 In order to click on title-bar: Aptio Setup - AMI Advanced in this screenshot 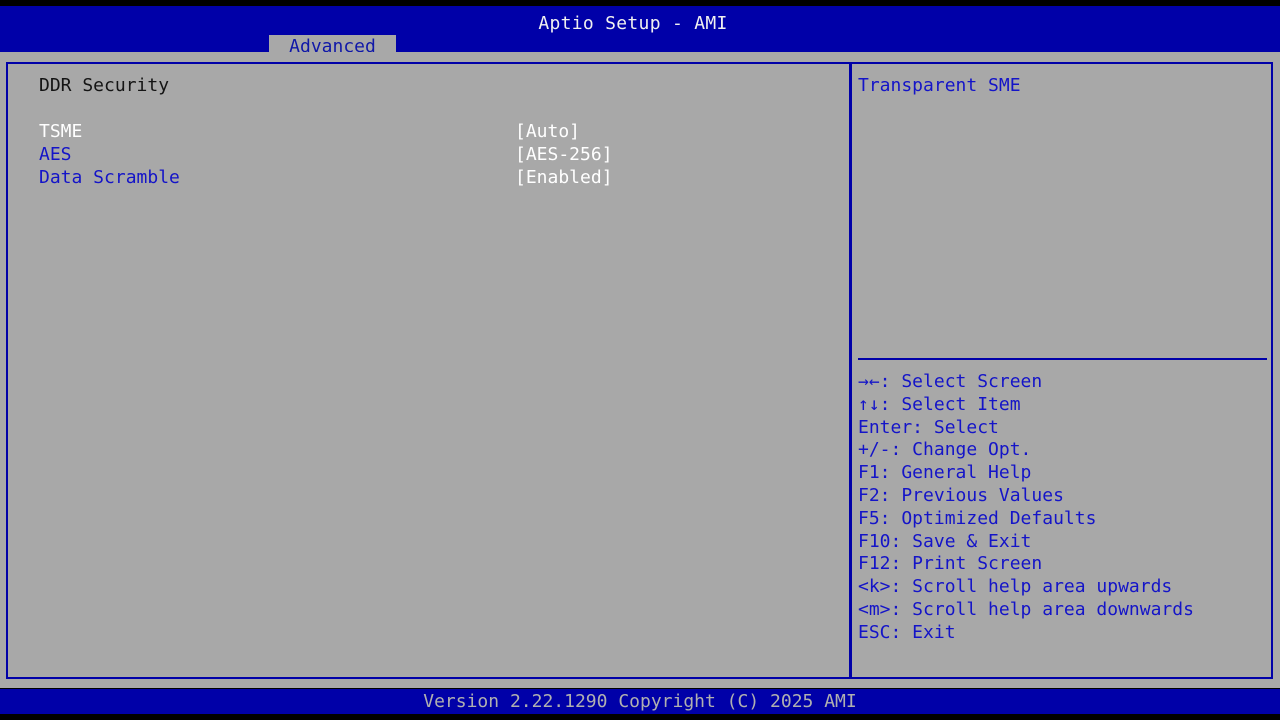, I will do `click(640, 32)`.